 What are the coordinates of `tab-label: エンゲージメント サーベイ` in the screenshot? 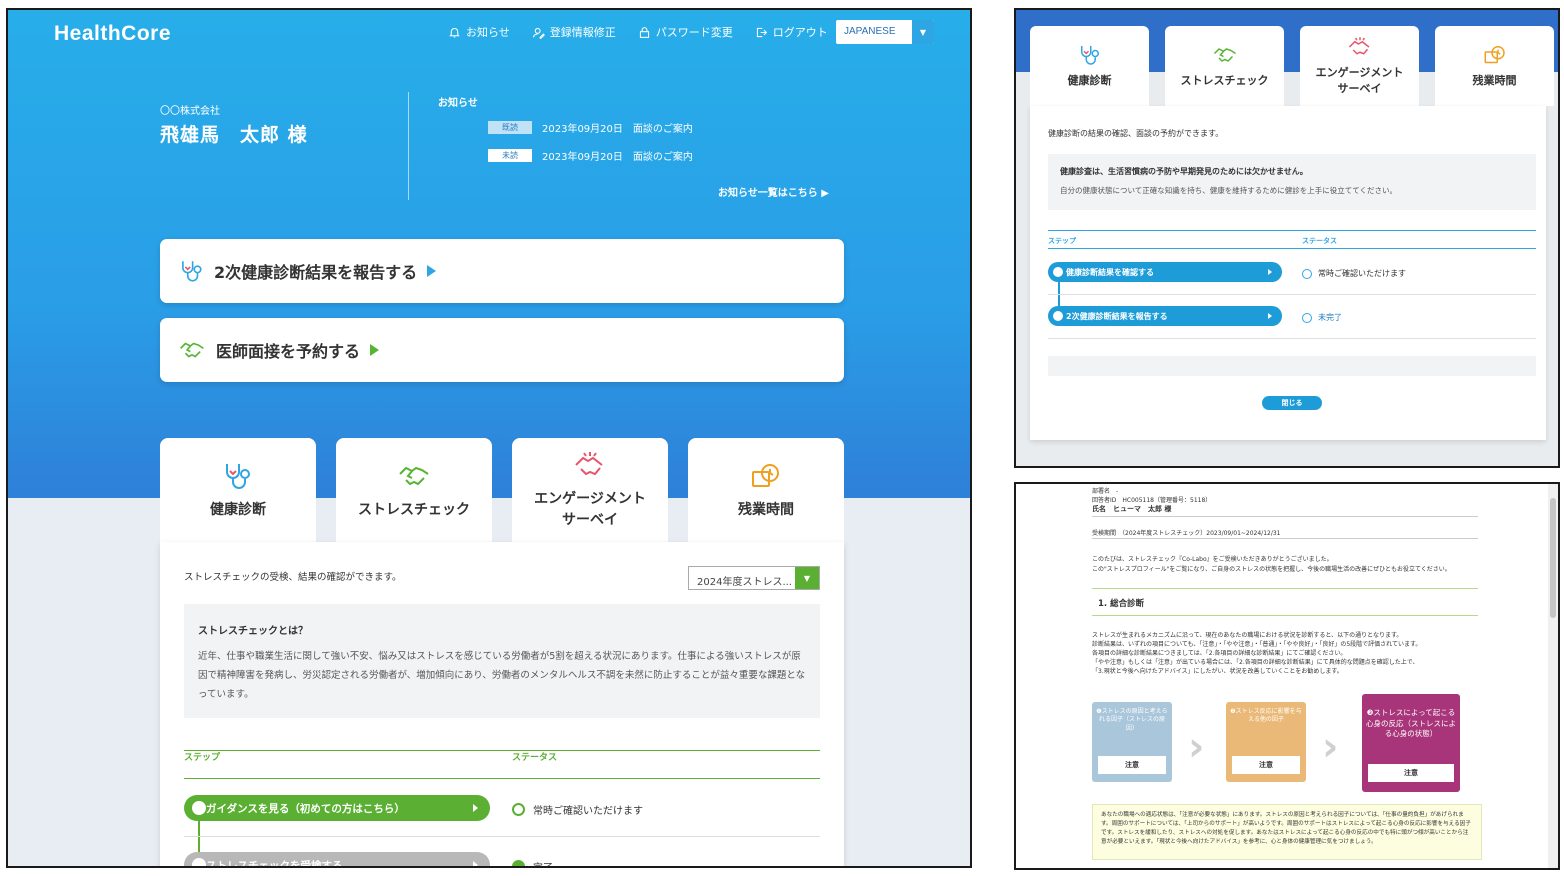 It's located at (1359, 80).